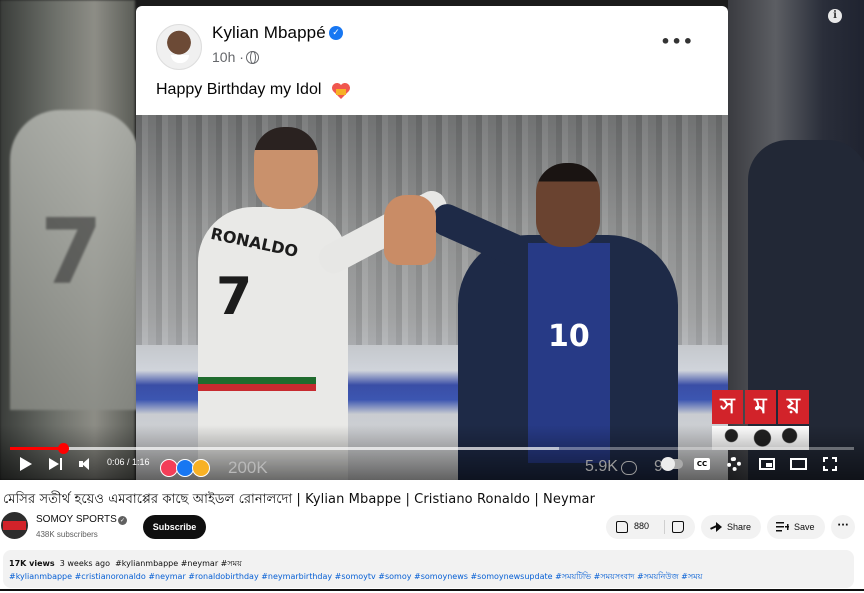 The height and width of the screenshot is (593, 864). I want to click on theater-icon, so click(798, 464).